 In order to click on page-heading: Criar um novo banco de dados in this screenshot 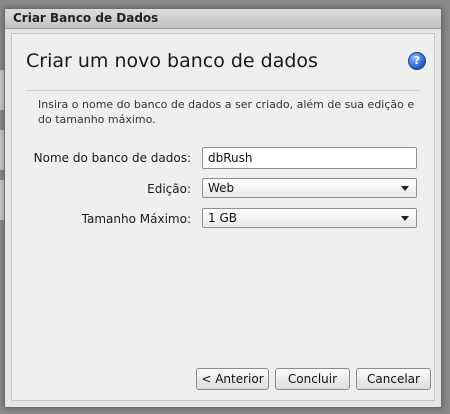, I will do `click(172, 61)`.